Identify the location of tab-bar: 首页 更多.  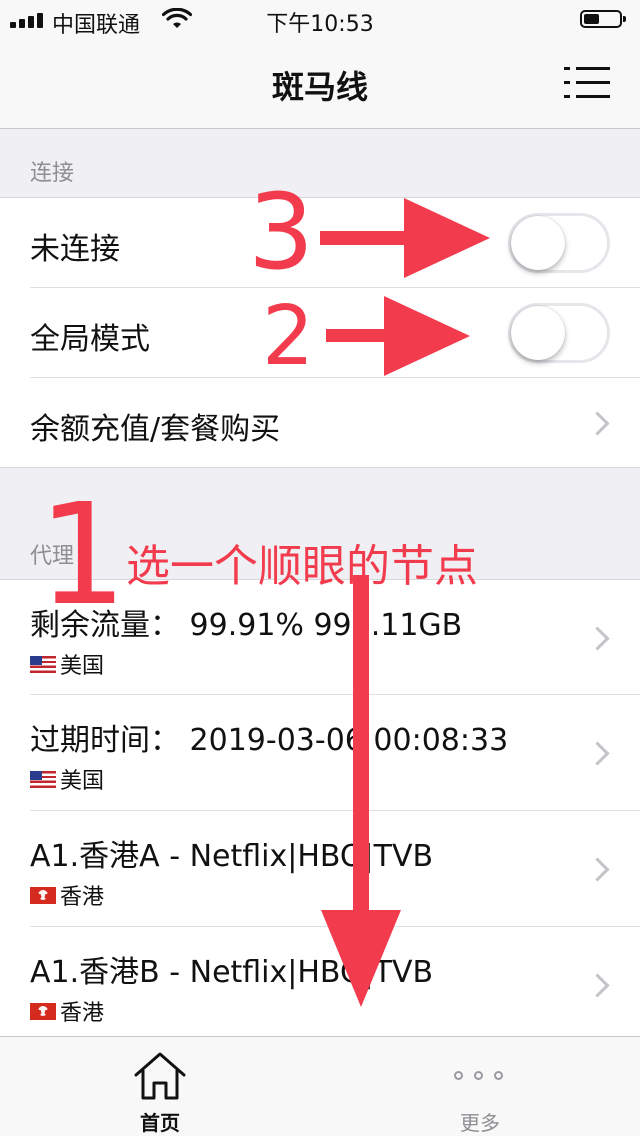
(320, 1086).